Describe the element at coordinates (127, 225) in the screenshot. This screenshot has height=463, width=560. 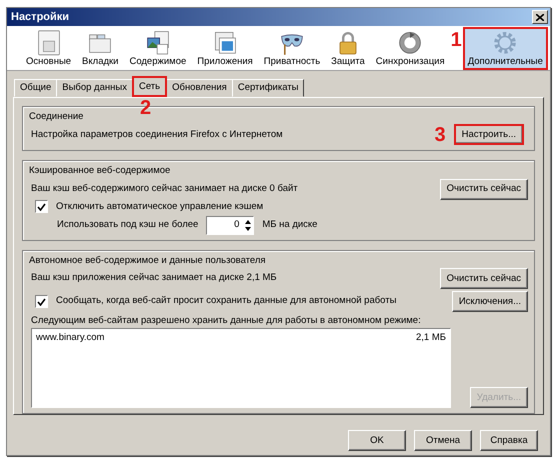
I see `field-label: Использовать под кэш не более` at that location.